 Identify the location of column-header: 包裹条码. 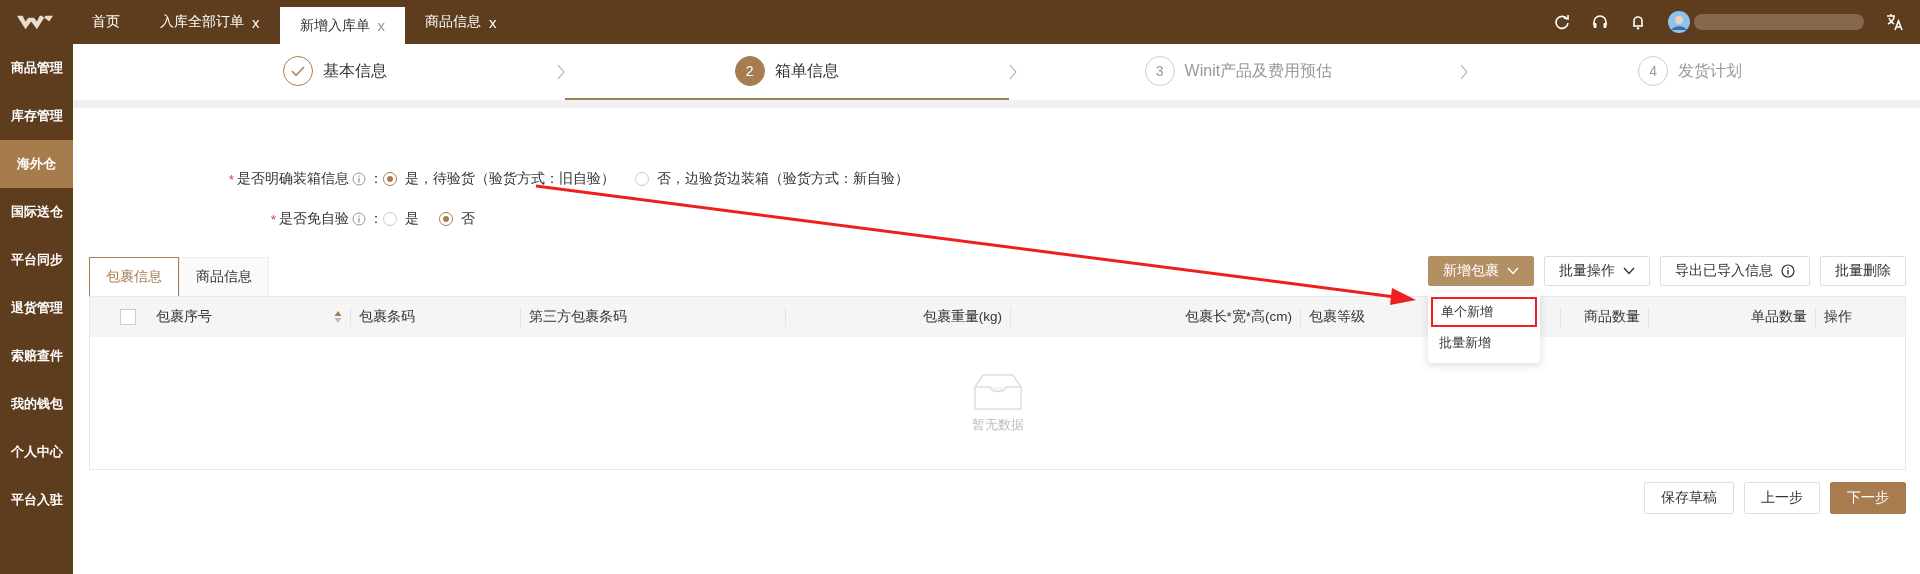
(387, 317).